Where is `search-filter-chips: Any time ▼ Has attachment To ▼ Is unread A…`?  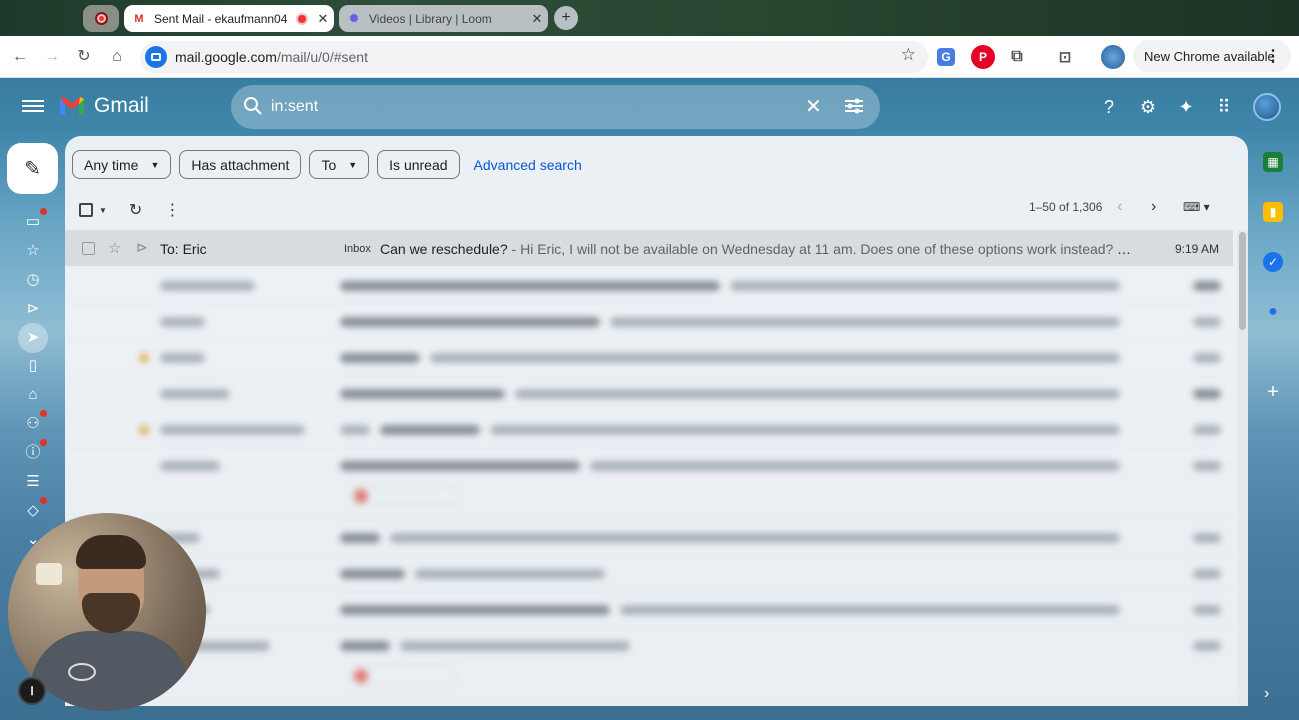 search-filter-chips: Any time ▼ Has attachment To ▼ Is unread A… is located at coordinates (327, 164).